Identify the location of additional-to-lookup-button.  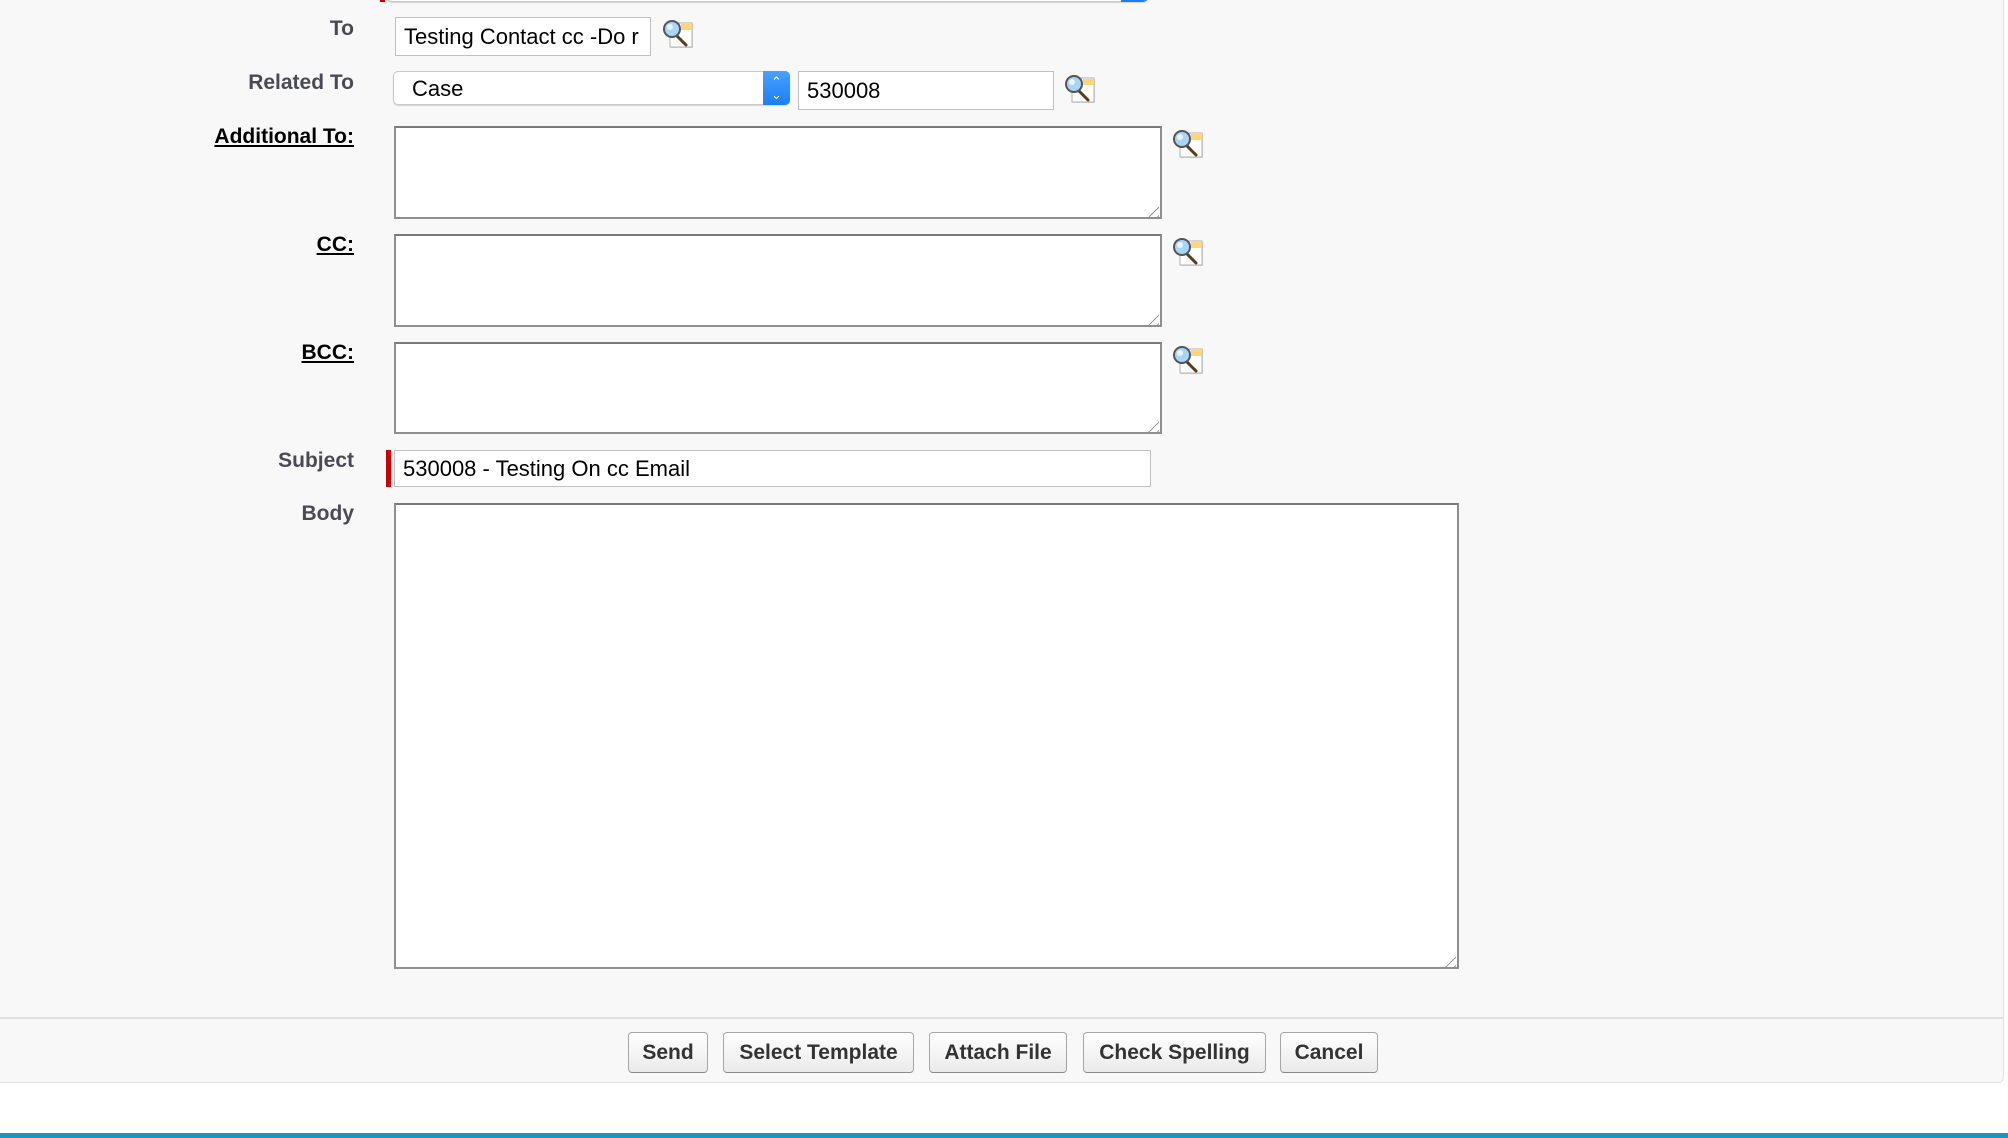
(1188, 144).